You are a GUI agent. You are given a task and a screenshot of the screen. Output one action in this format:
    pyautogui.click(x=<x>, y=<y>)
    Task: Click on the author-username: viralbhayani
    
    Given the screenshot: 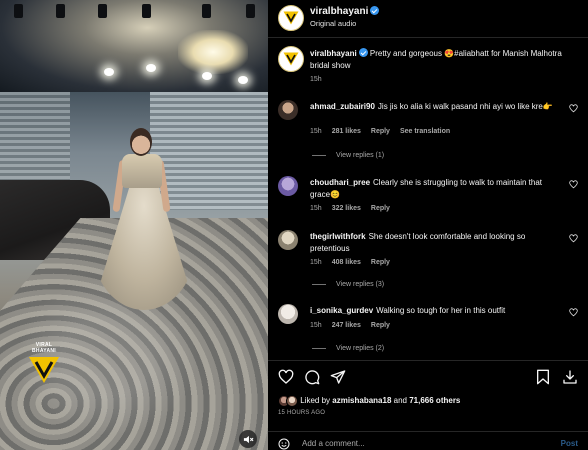 What is the action you would take?
    pyautogui.click(x=345, y=11)
    